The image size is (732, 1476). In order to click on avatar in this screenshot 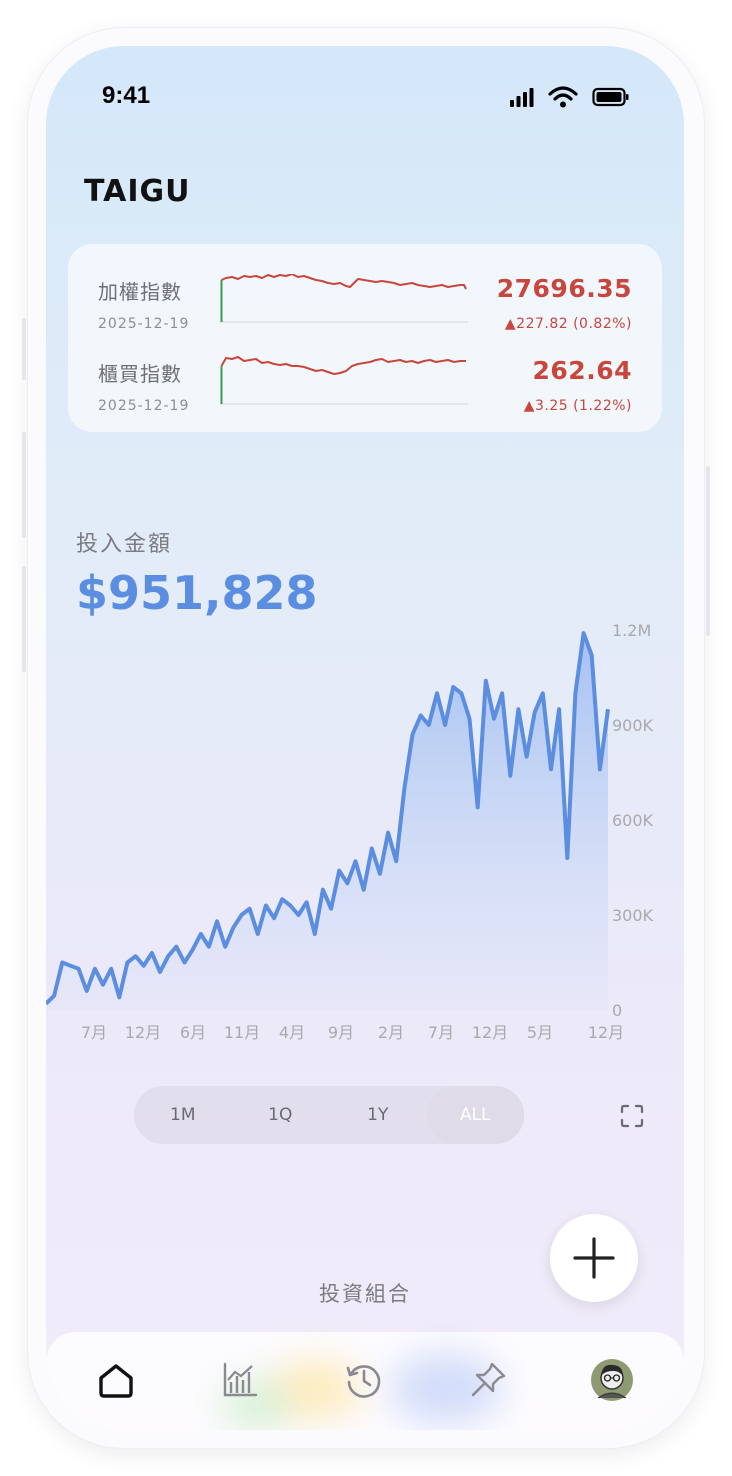, I will do `click(612, 1380)`.